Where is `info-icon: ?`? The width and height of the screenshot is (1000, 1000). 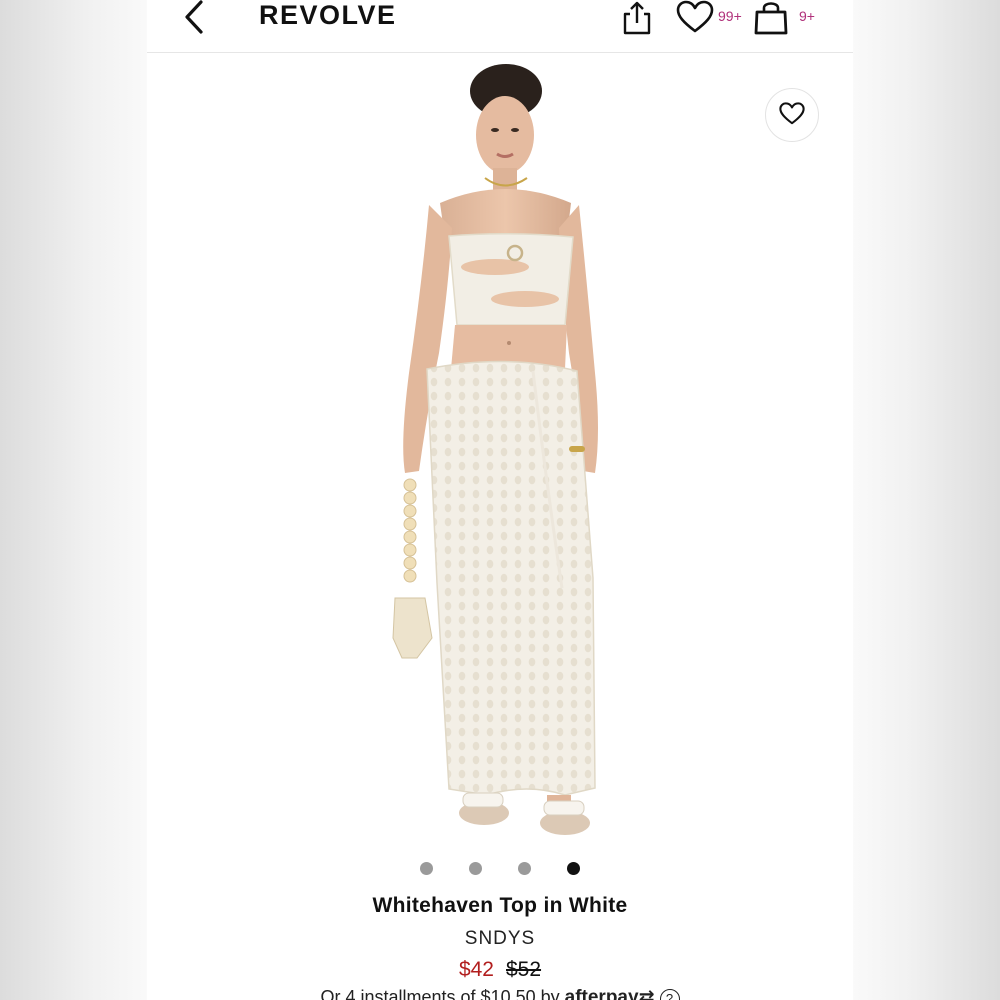 info-icon: ? is located at coordinates (669, 994).